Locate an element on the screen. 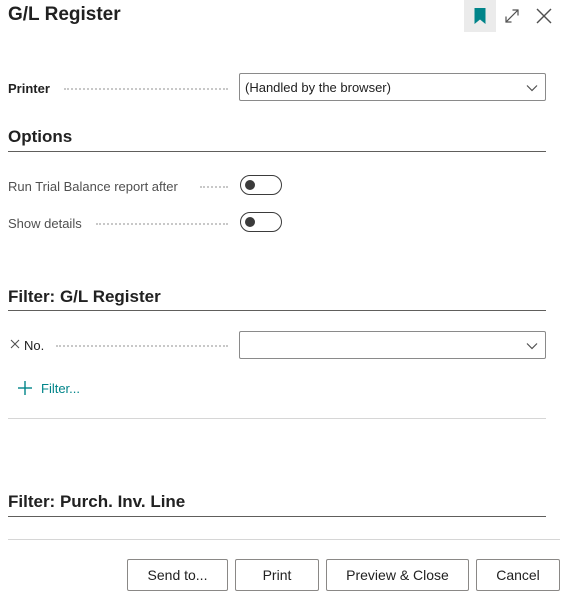 This screenshot has width=567, height=599. run-trial-balance-toggle is located at coordinates (261, 185).